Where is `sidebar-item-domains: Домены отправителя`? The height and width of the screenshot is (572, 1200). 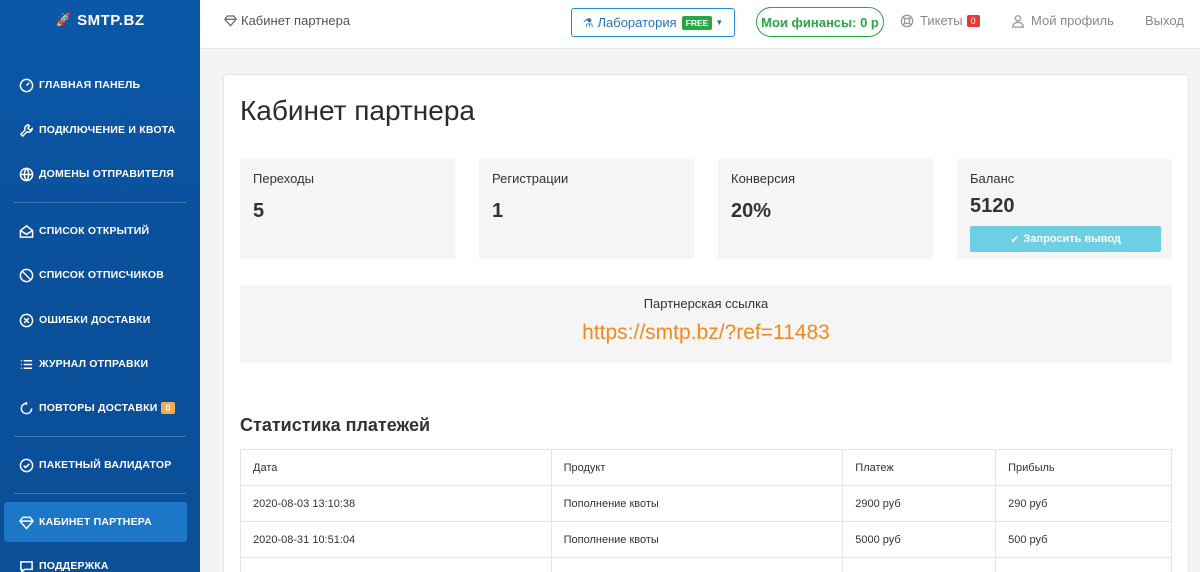 sidebar-item-domains: Домены отправителя is located at coordinates (95, 174).